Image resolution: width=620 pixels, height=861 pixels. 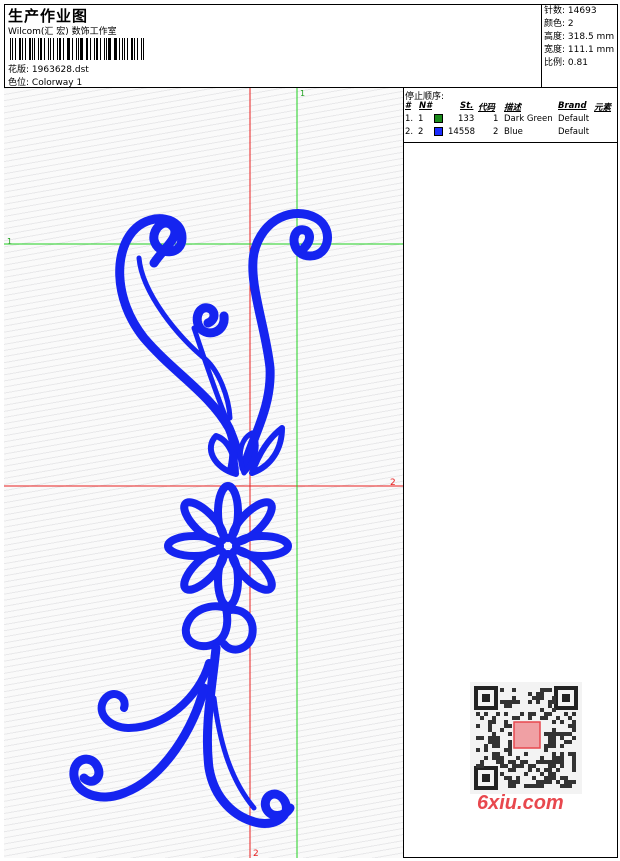 I want to click on guide-label-h2: 2, so click(x=393, y=483).